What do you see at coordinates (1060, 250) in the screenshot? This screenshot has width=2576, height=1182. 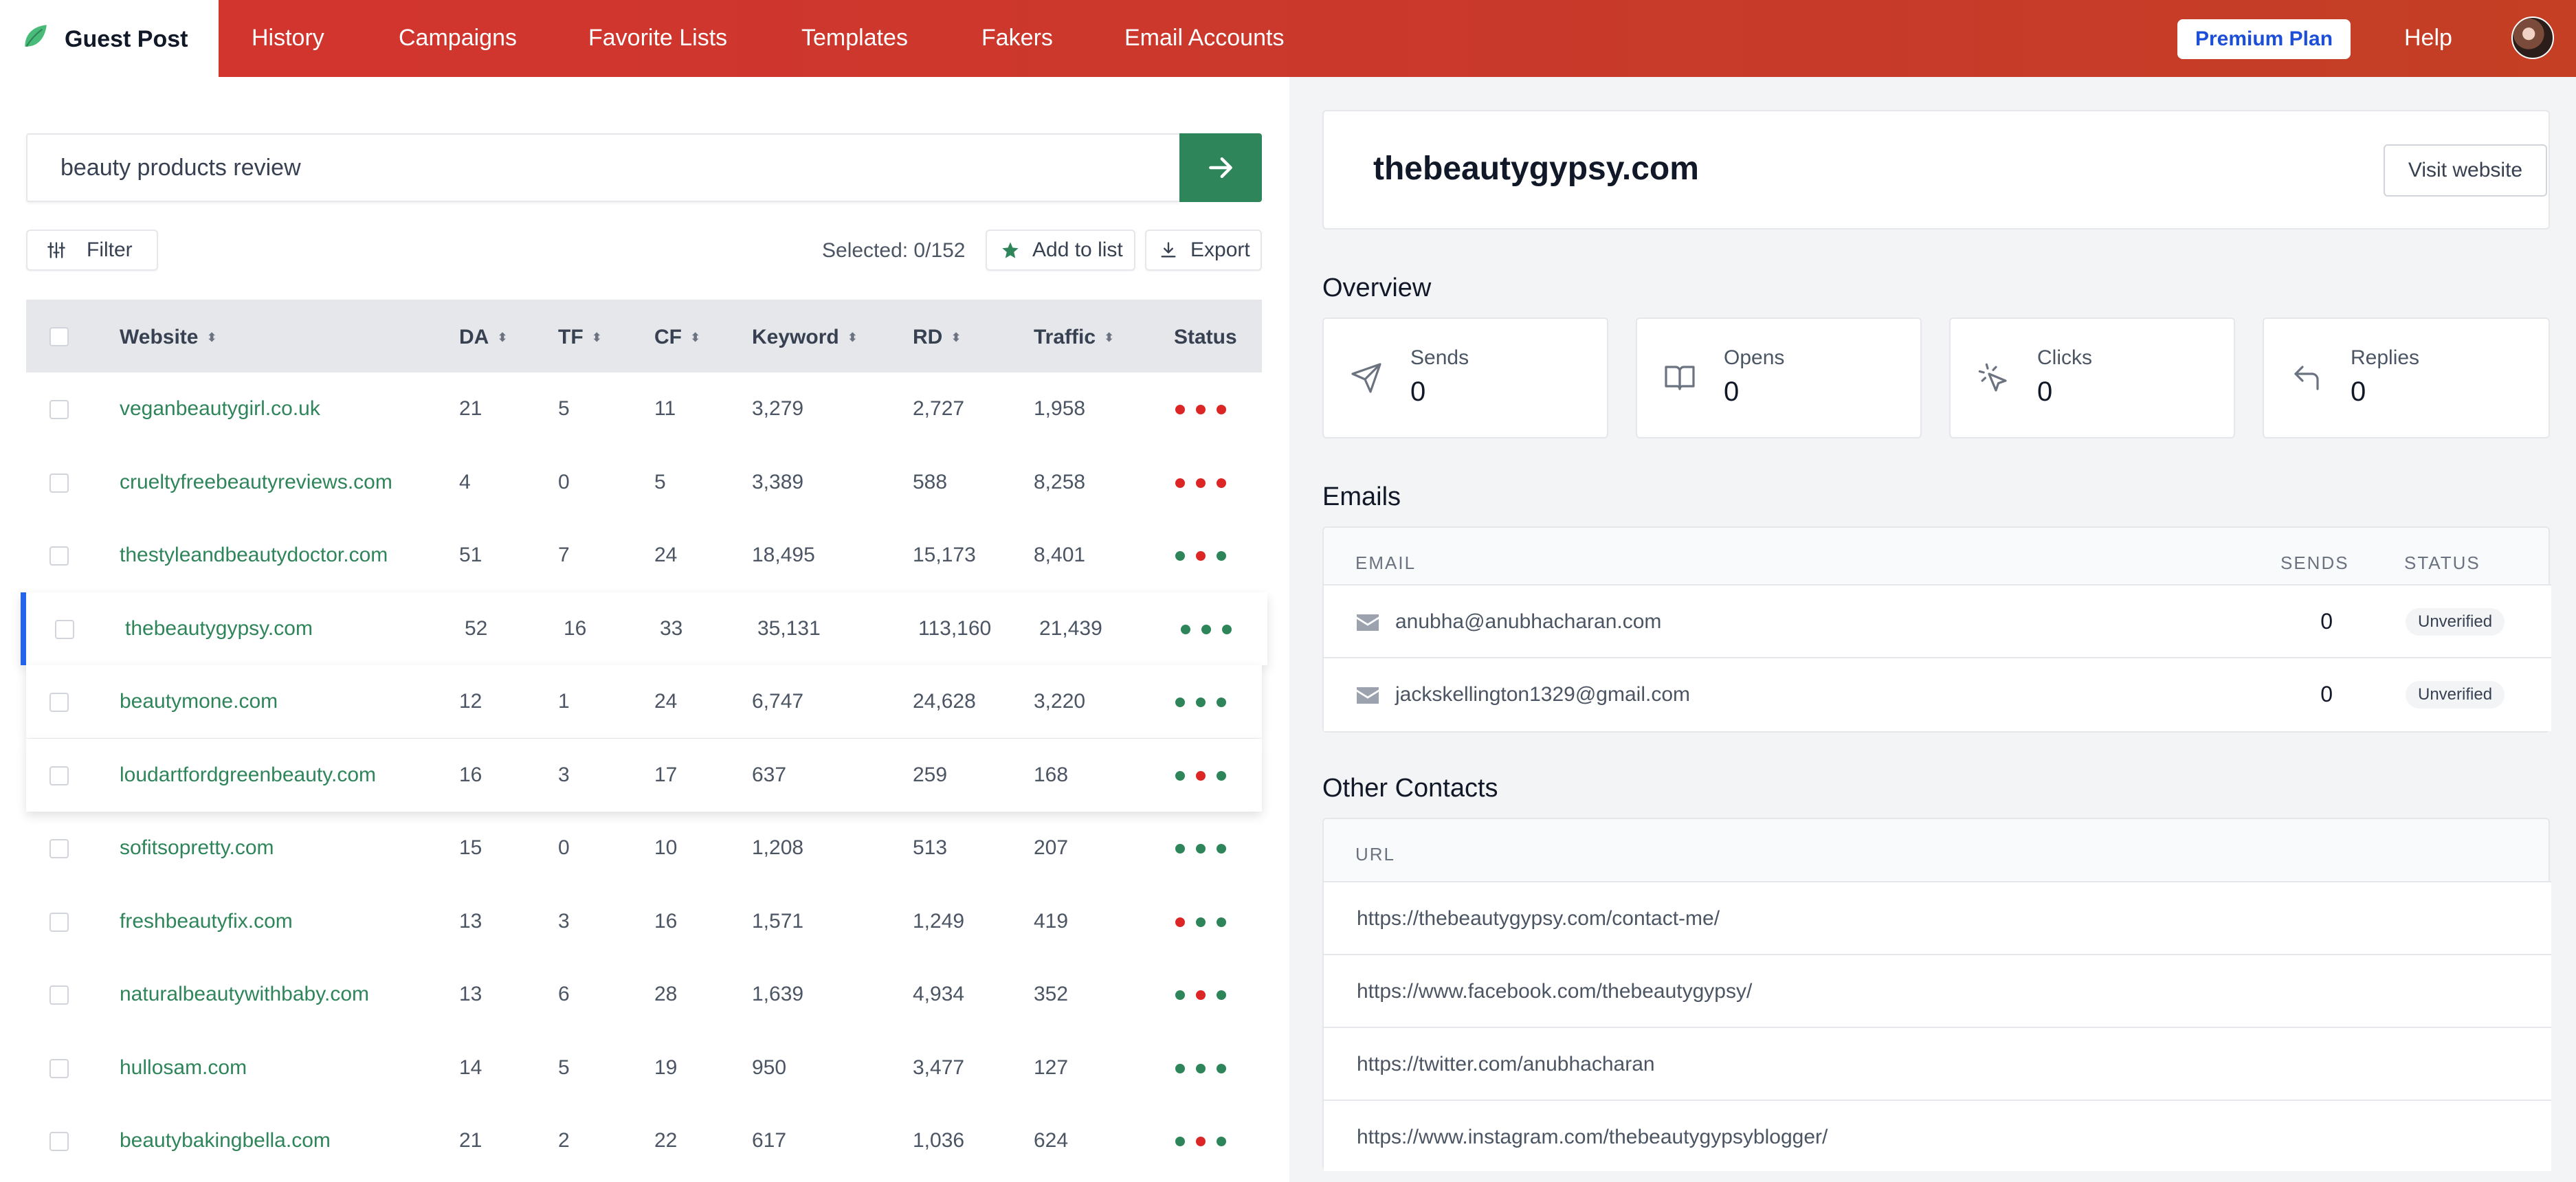 I see `add-to-list-button: Add to list` at bounding box center [1060, 250].